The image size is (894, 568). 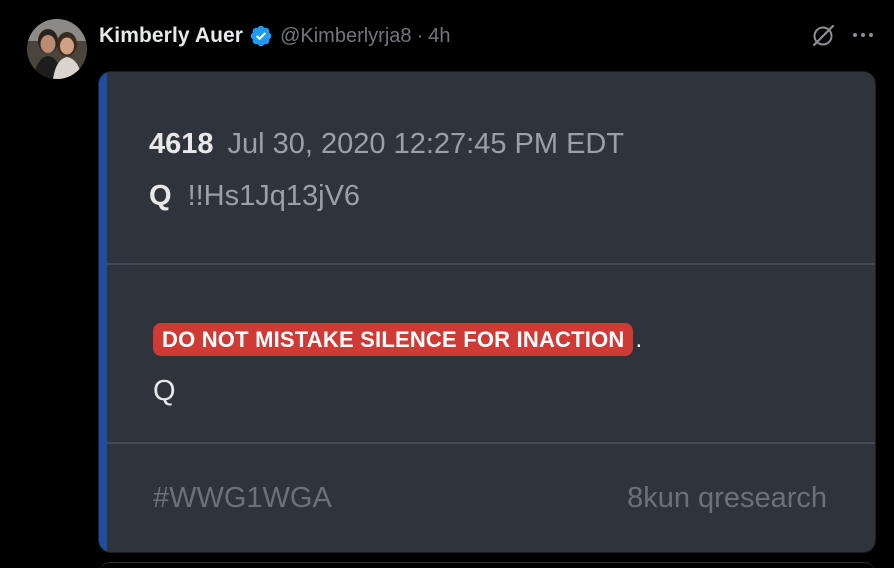 I want to click on source-label: 8kun qresearch, so click(x=727, y=498).